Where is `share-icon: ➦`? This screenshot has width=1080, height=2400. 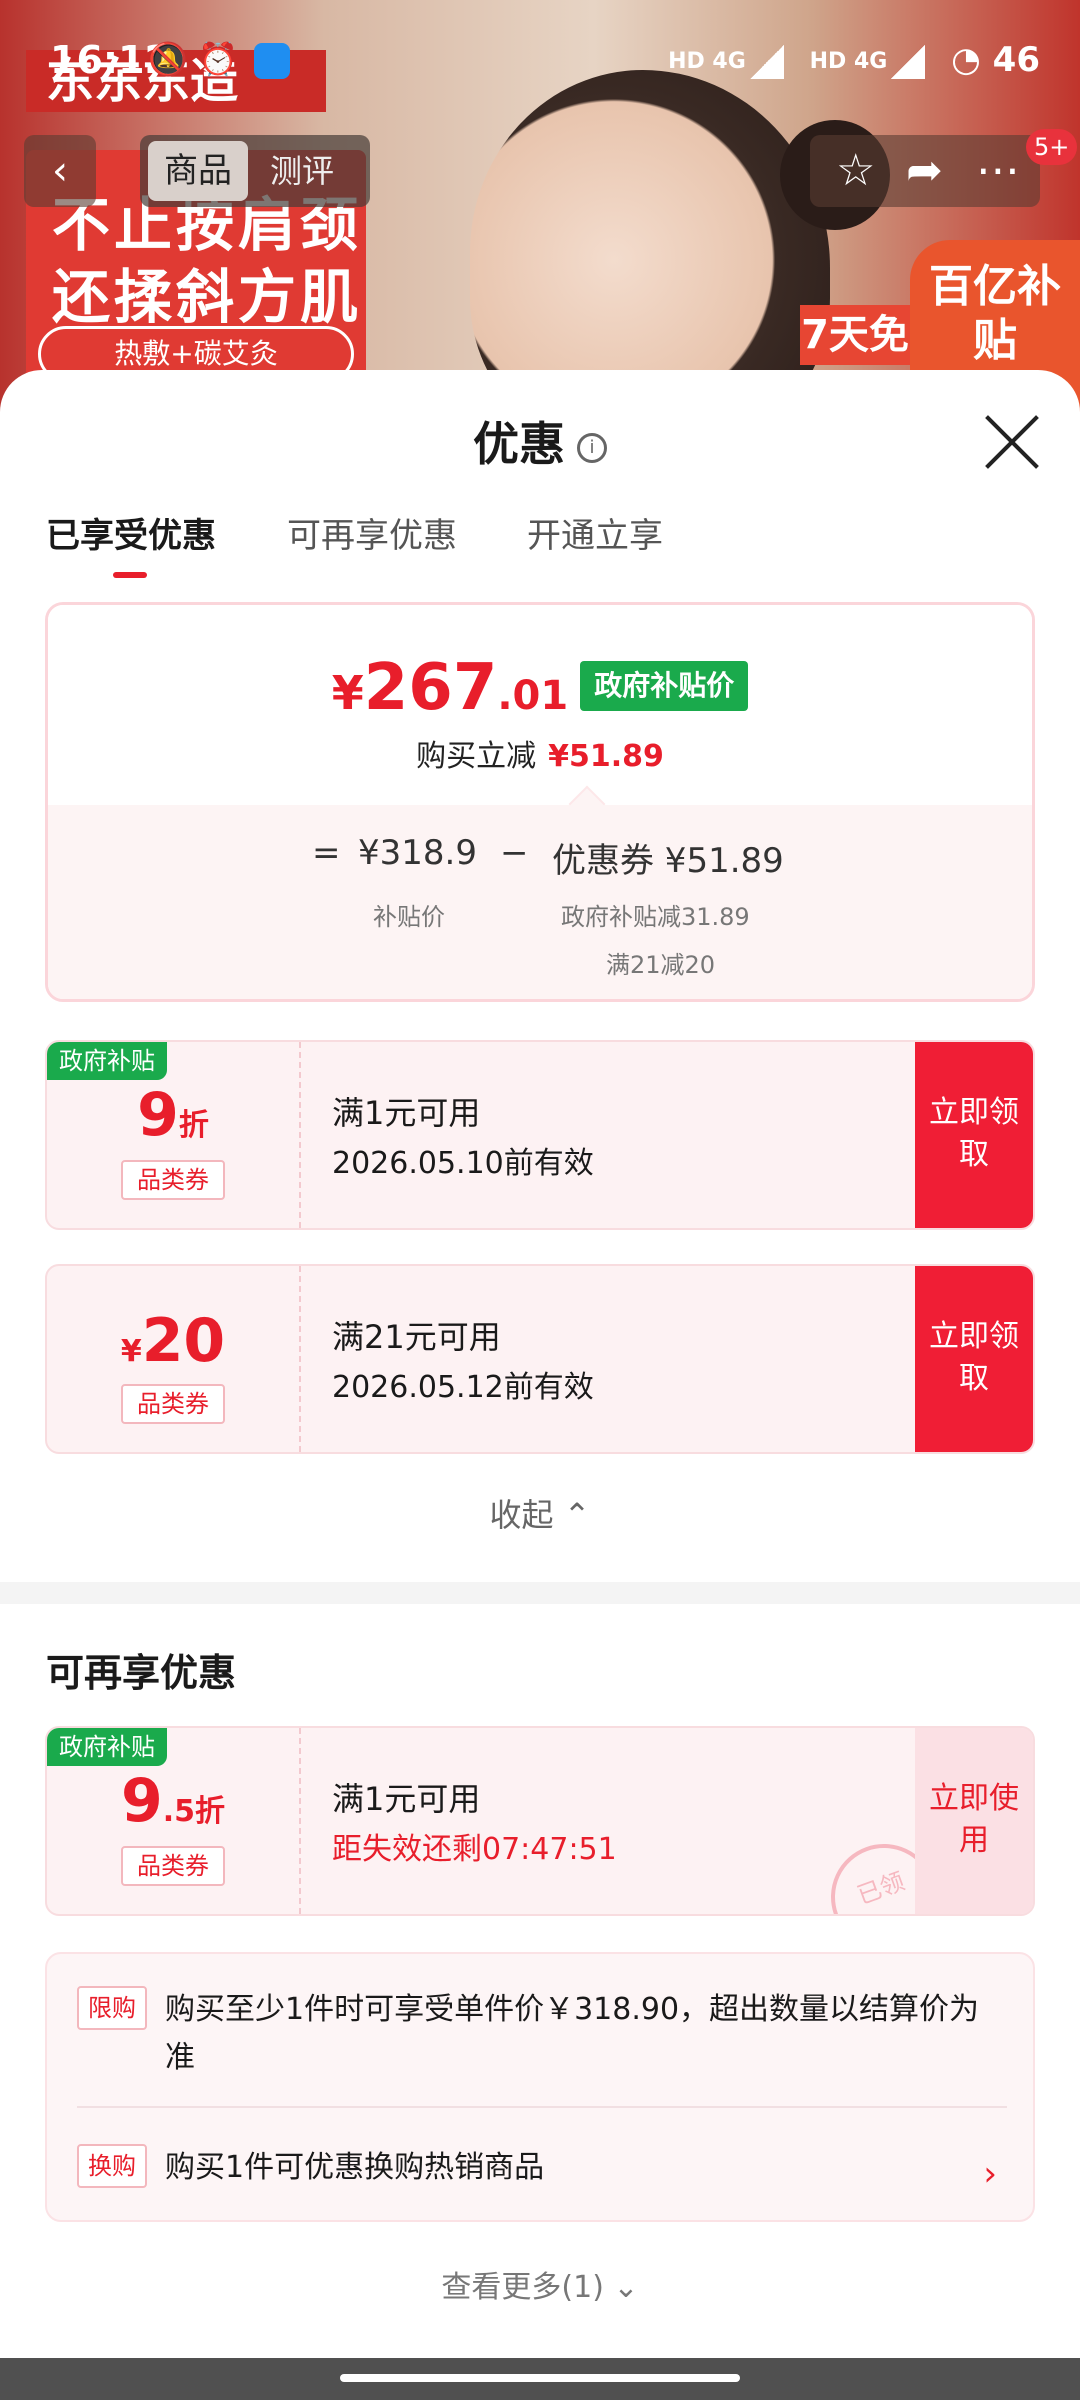
share-icon: ➦ is located at coordinates (924, 170).